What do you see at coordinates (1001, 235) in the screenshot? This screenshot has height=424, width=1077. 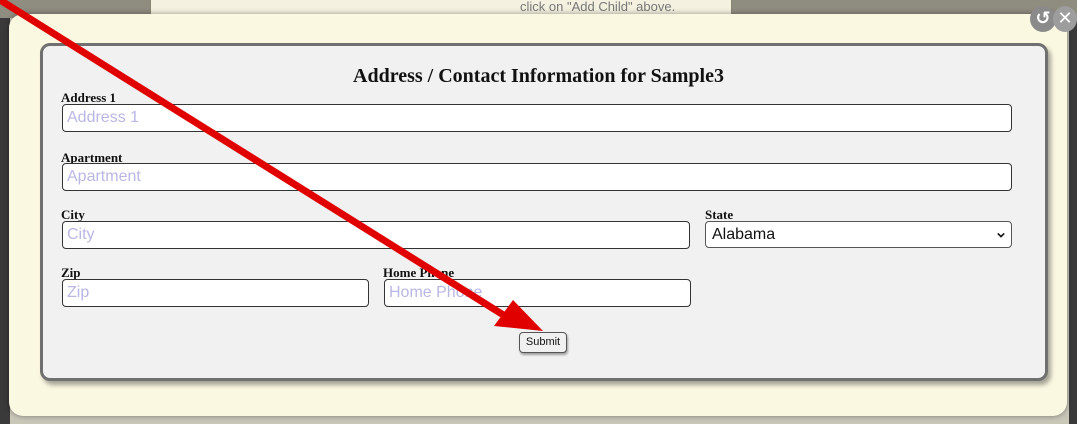 I see `chevron-down-icon` at bounding box center [1001, 235].